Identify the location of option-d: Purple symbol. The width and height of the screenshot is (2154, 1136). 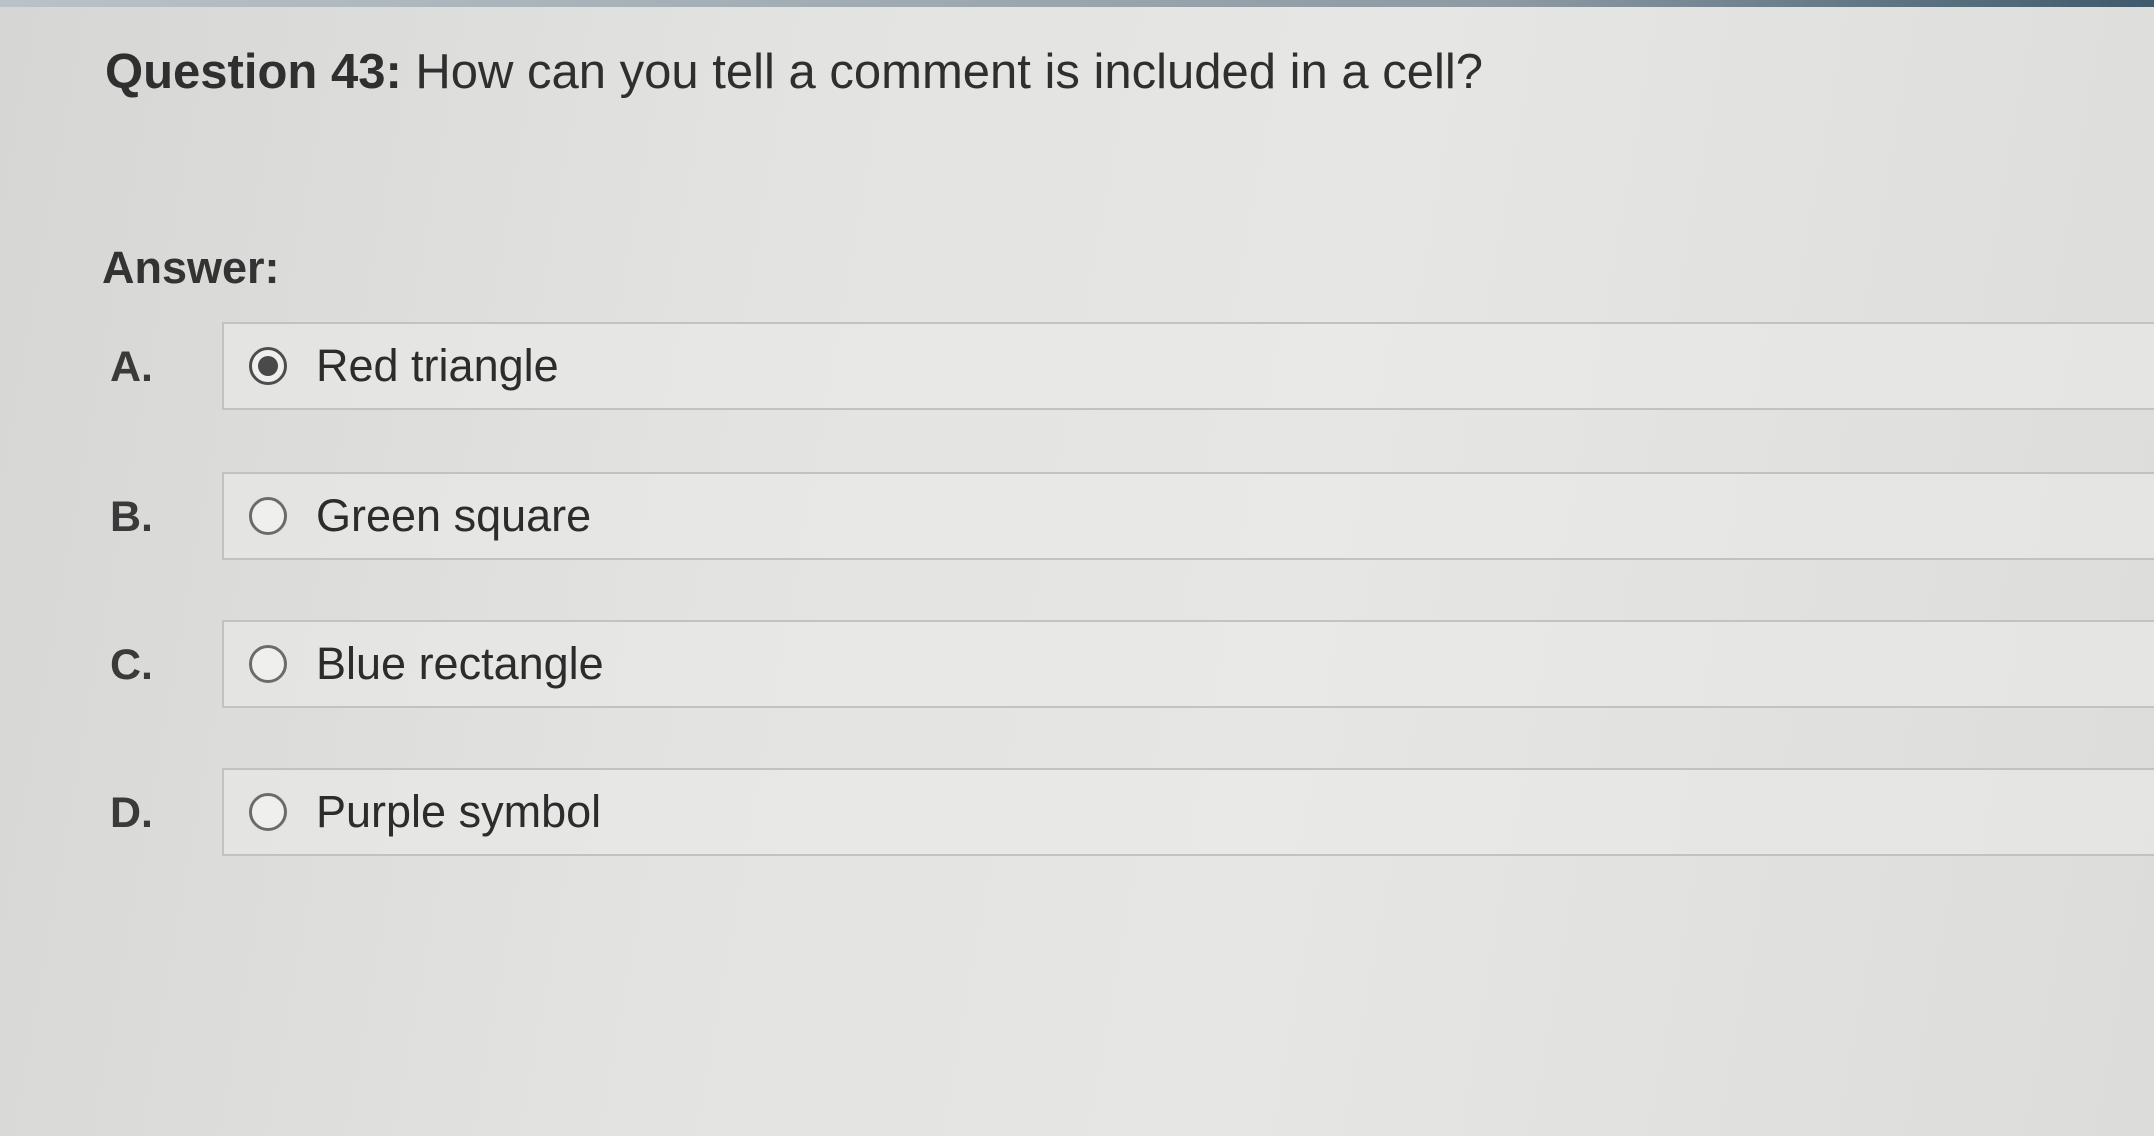
(1188, 812).